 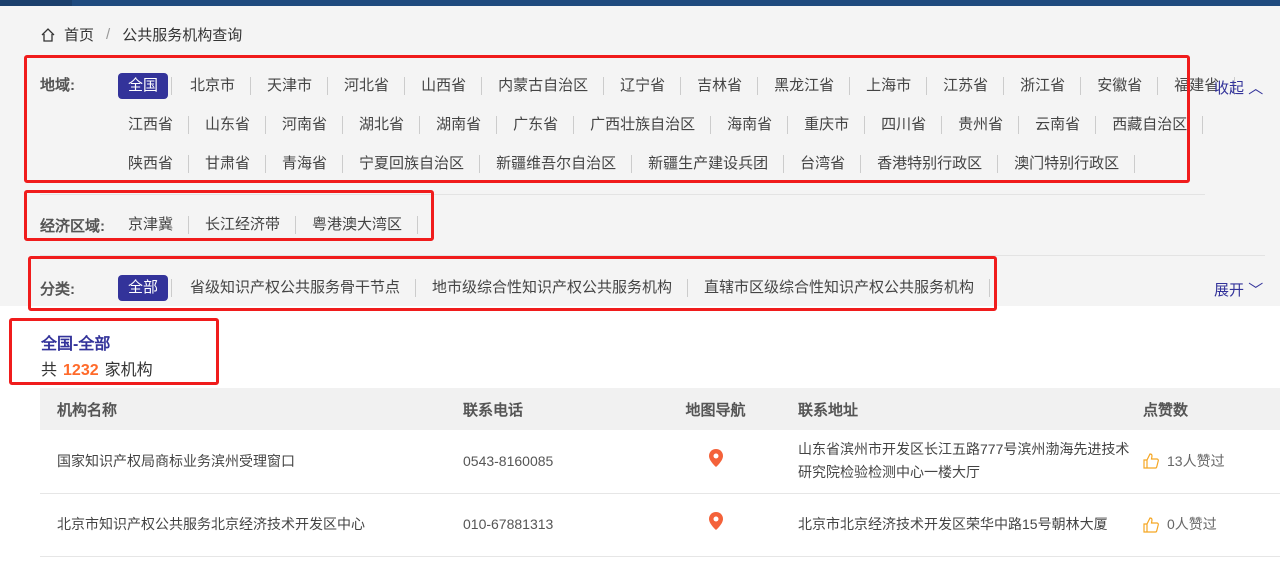 I want to click on region-option: 山西省, so click(x=444, y=86).